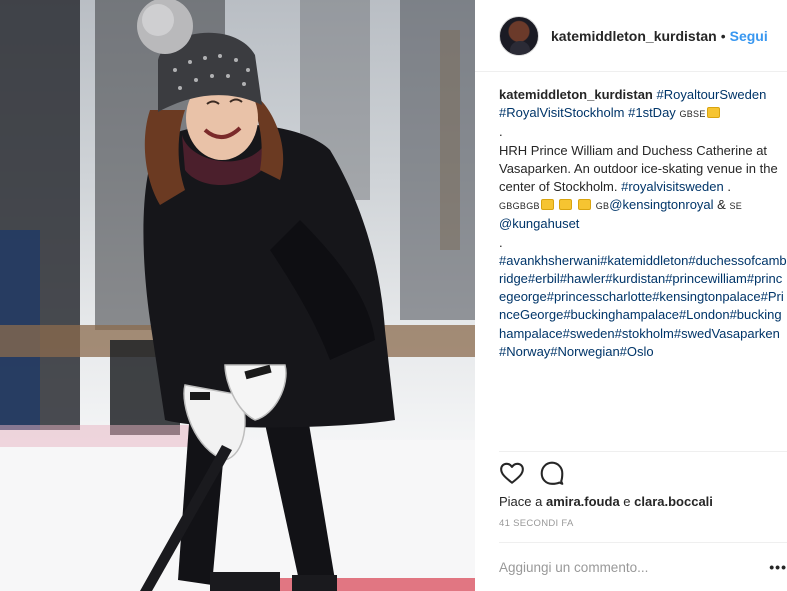 Image resolution: width=787 pixels, height=591 pixels. Describe the element at coordinates (634, 36) in the screenshot. I see `header-username: katemiddleton_kurdistan` at that location.